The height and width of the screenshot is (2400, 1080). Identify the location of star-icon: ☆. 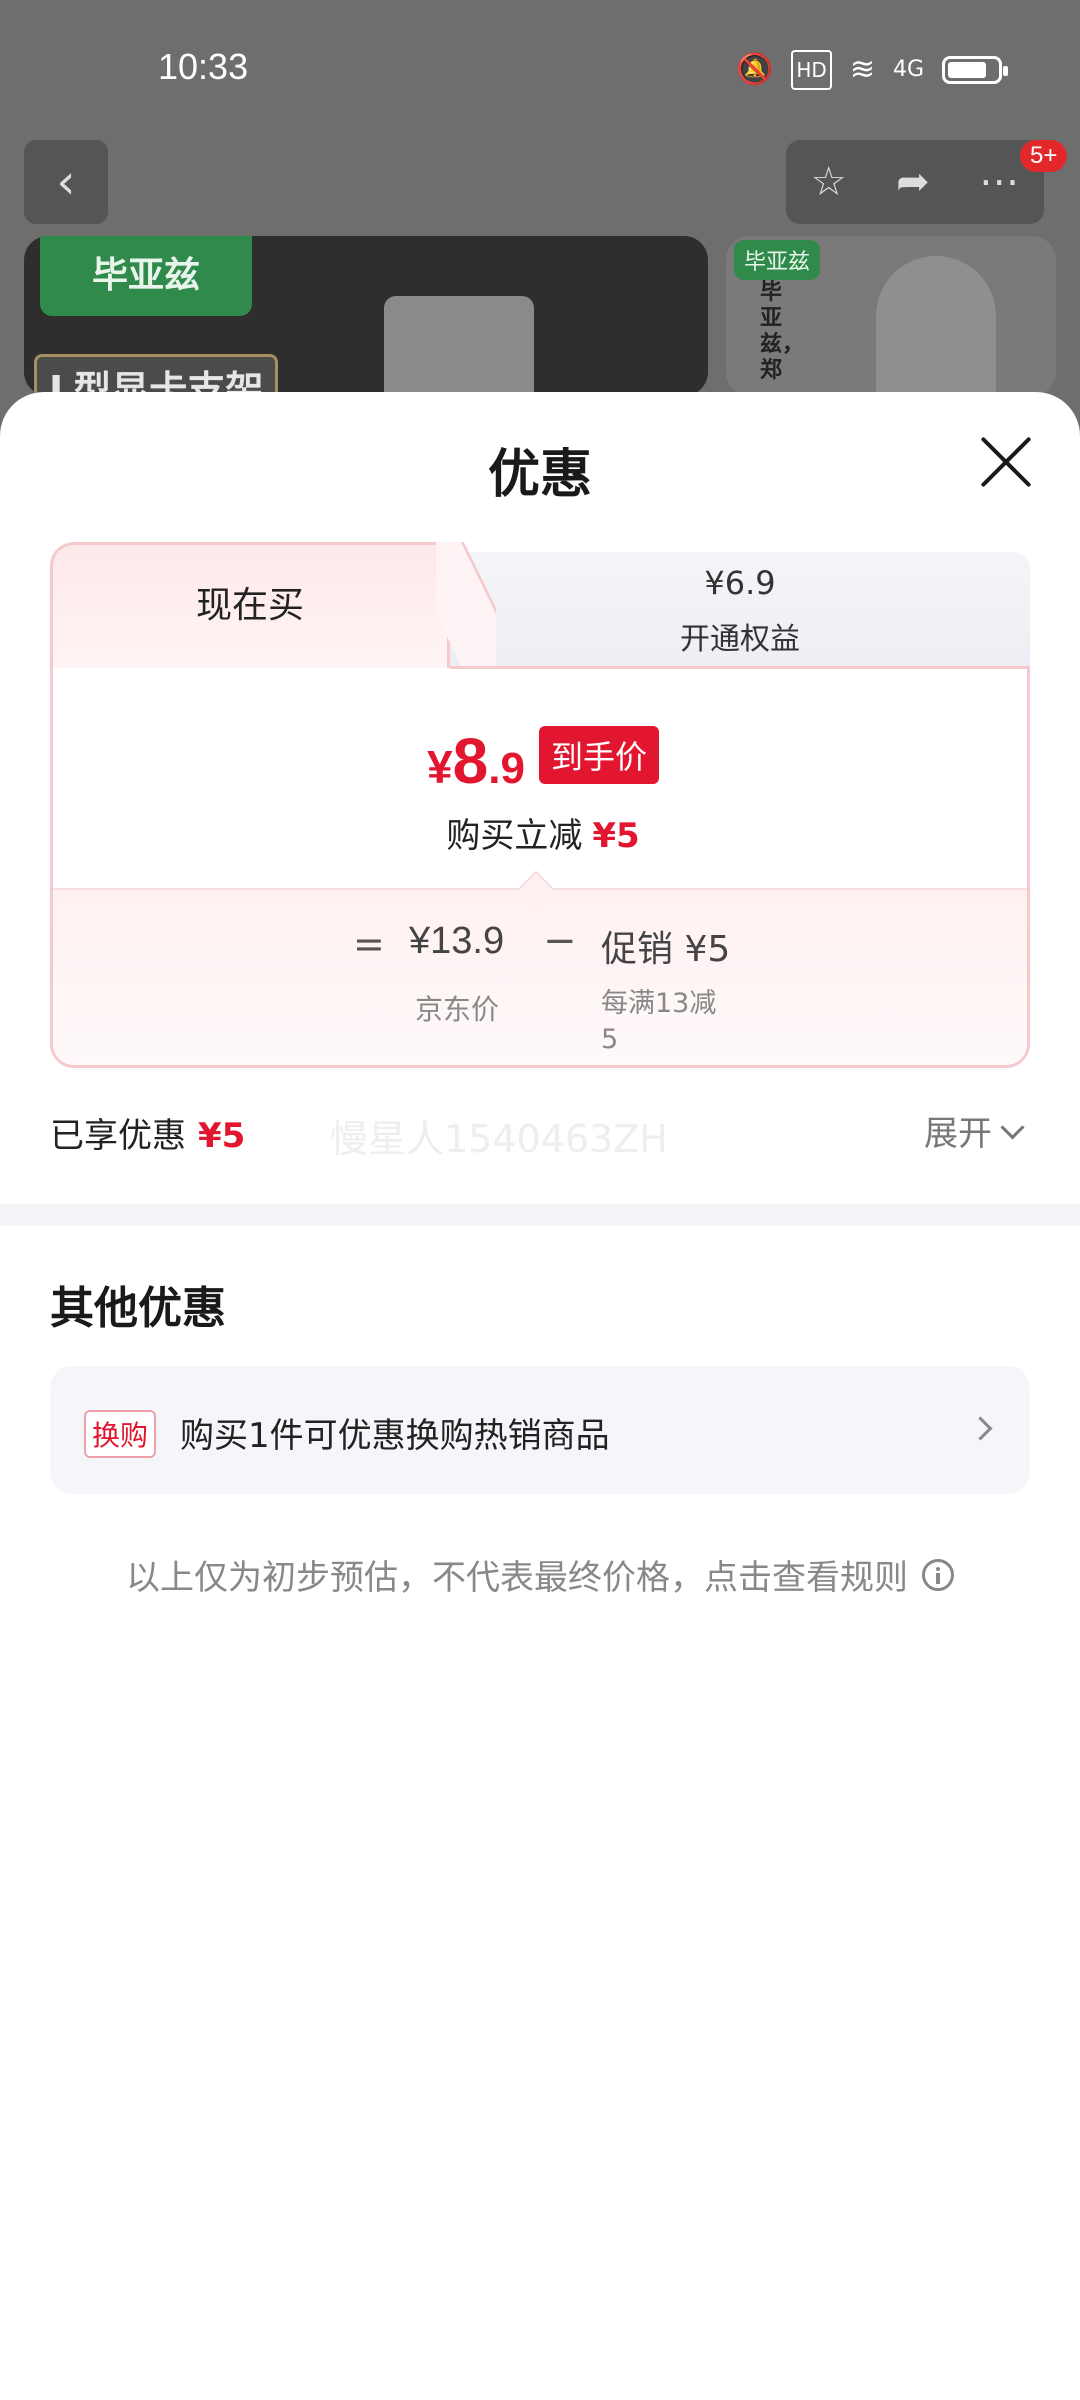
(829, 182).